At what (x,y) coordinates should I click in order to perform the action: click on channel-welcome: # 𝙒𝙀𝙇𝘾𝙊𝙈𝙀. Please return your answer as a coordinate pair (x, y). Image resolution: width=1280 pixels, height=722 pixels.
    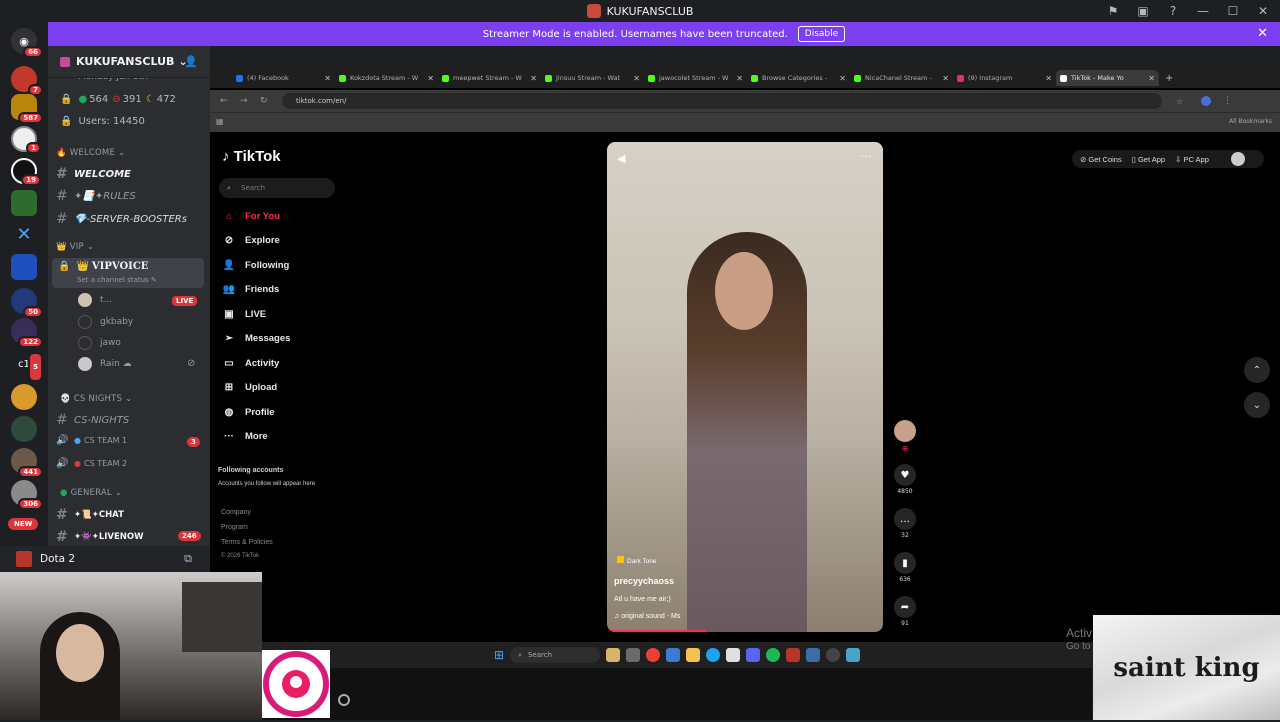
    Looking at the image, I should click on (131, 174).